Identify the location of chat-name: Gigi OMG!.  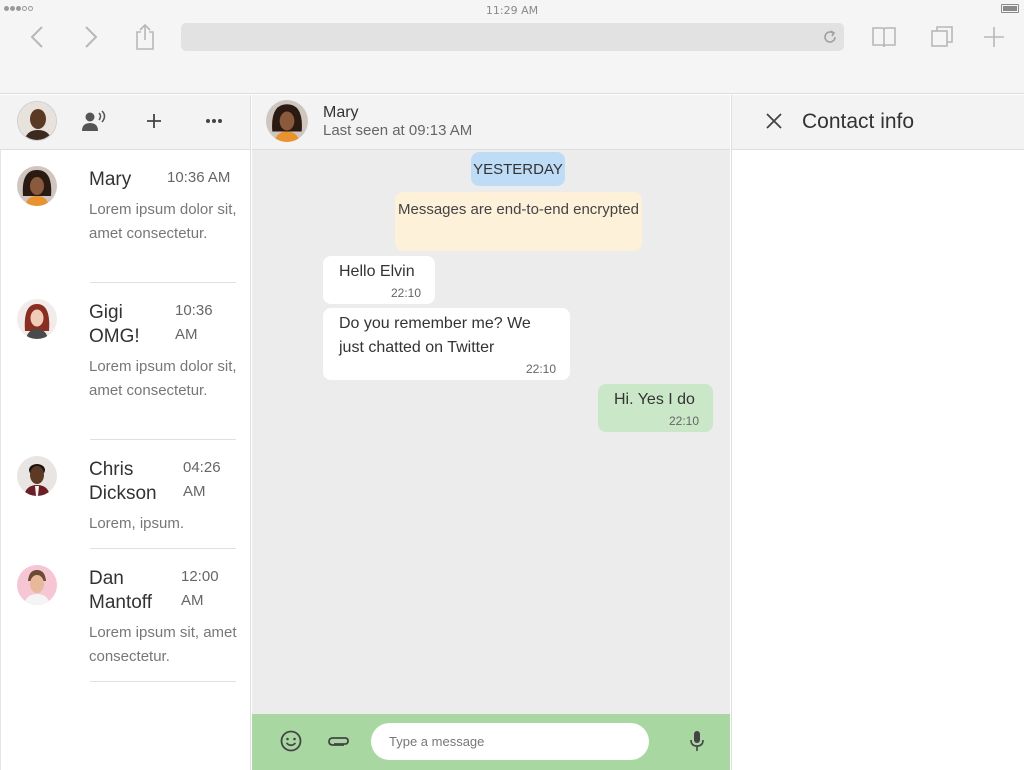
(114, 324).